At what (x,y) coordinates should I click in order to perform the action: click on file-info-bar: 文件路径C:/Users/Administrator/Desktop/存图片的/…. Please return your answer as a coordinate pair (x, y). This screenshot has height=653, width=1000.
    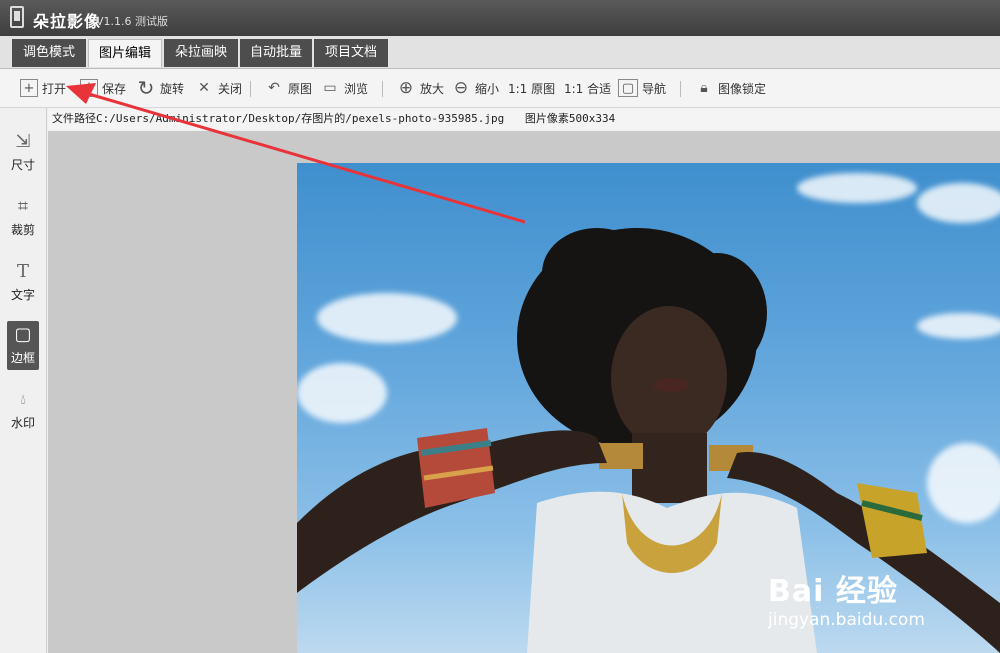
    Looking at the image, I should click on (524, 119).